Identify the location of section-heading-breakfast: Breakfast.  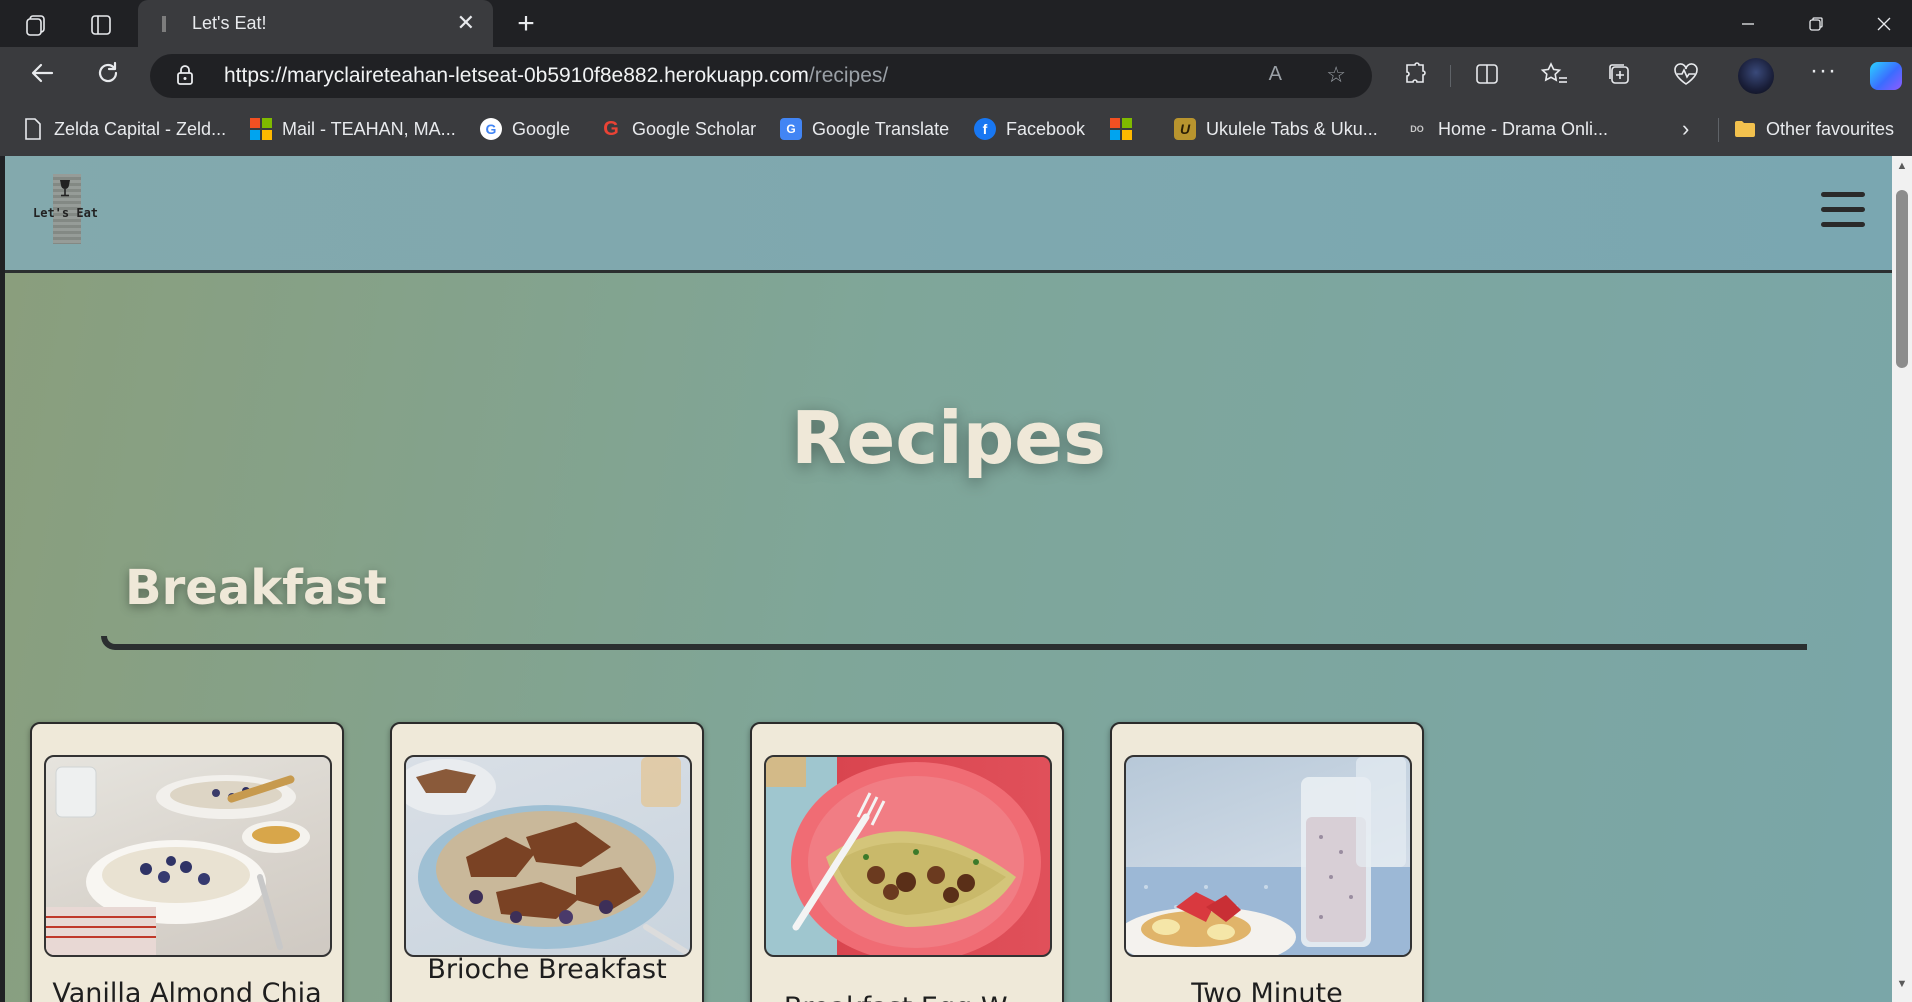
(256, 588).